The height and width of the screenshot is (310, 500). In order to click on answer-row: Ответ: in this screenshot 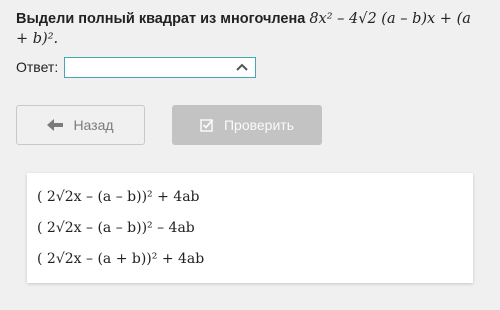, I will do `click(136, 67)`.